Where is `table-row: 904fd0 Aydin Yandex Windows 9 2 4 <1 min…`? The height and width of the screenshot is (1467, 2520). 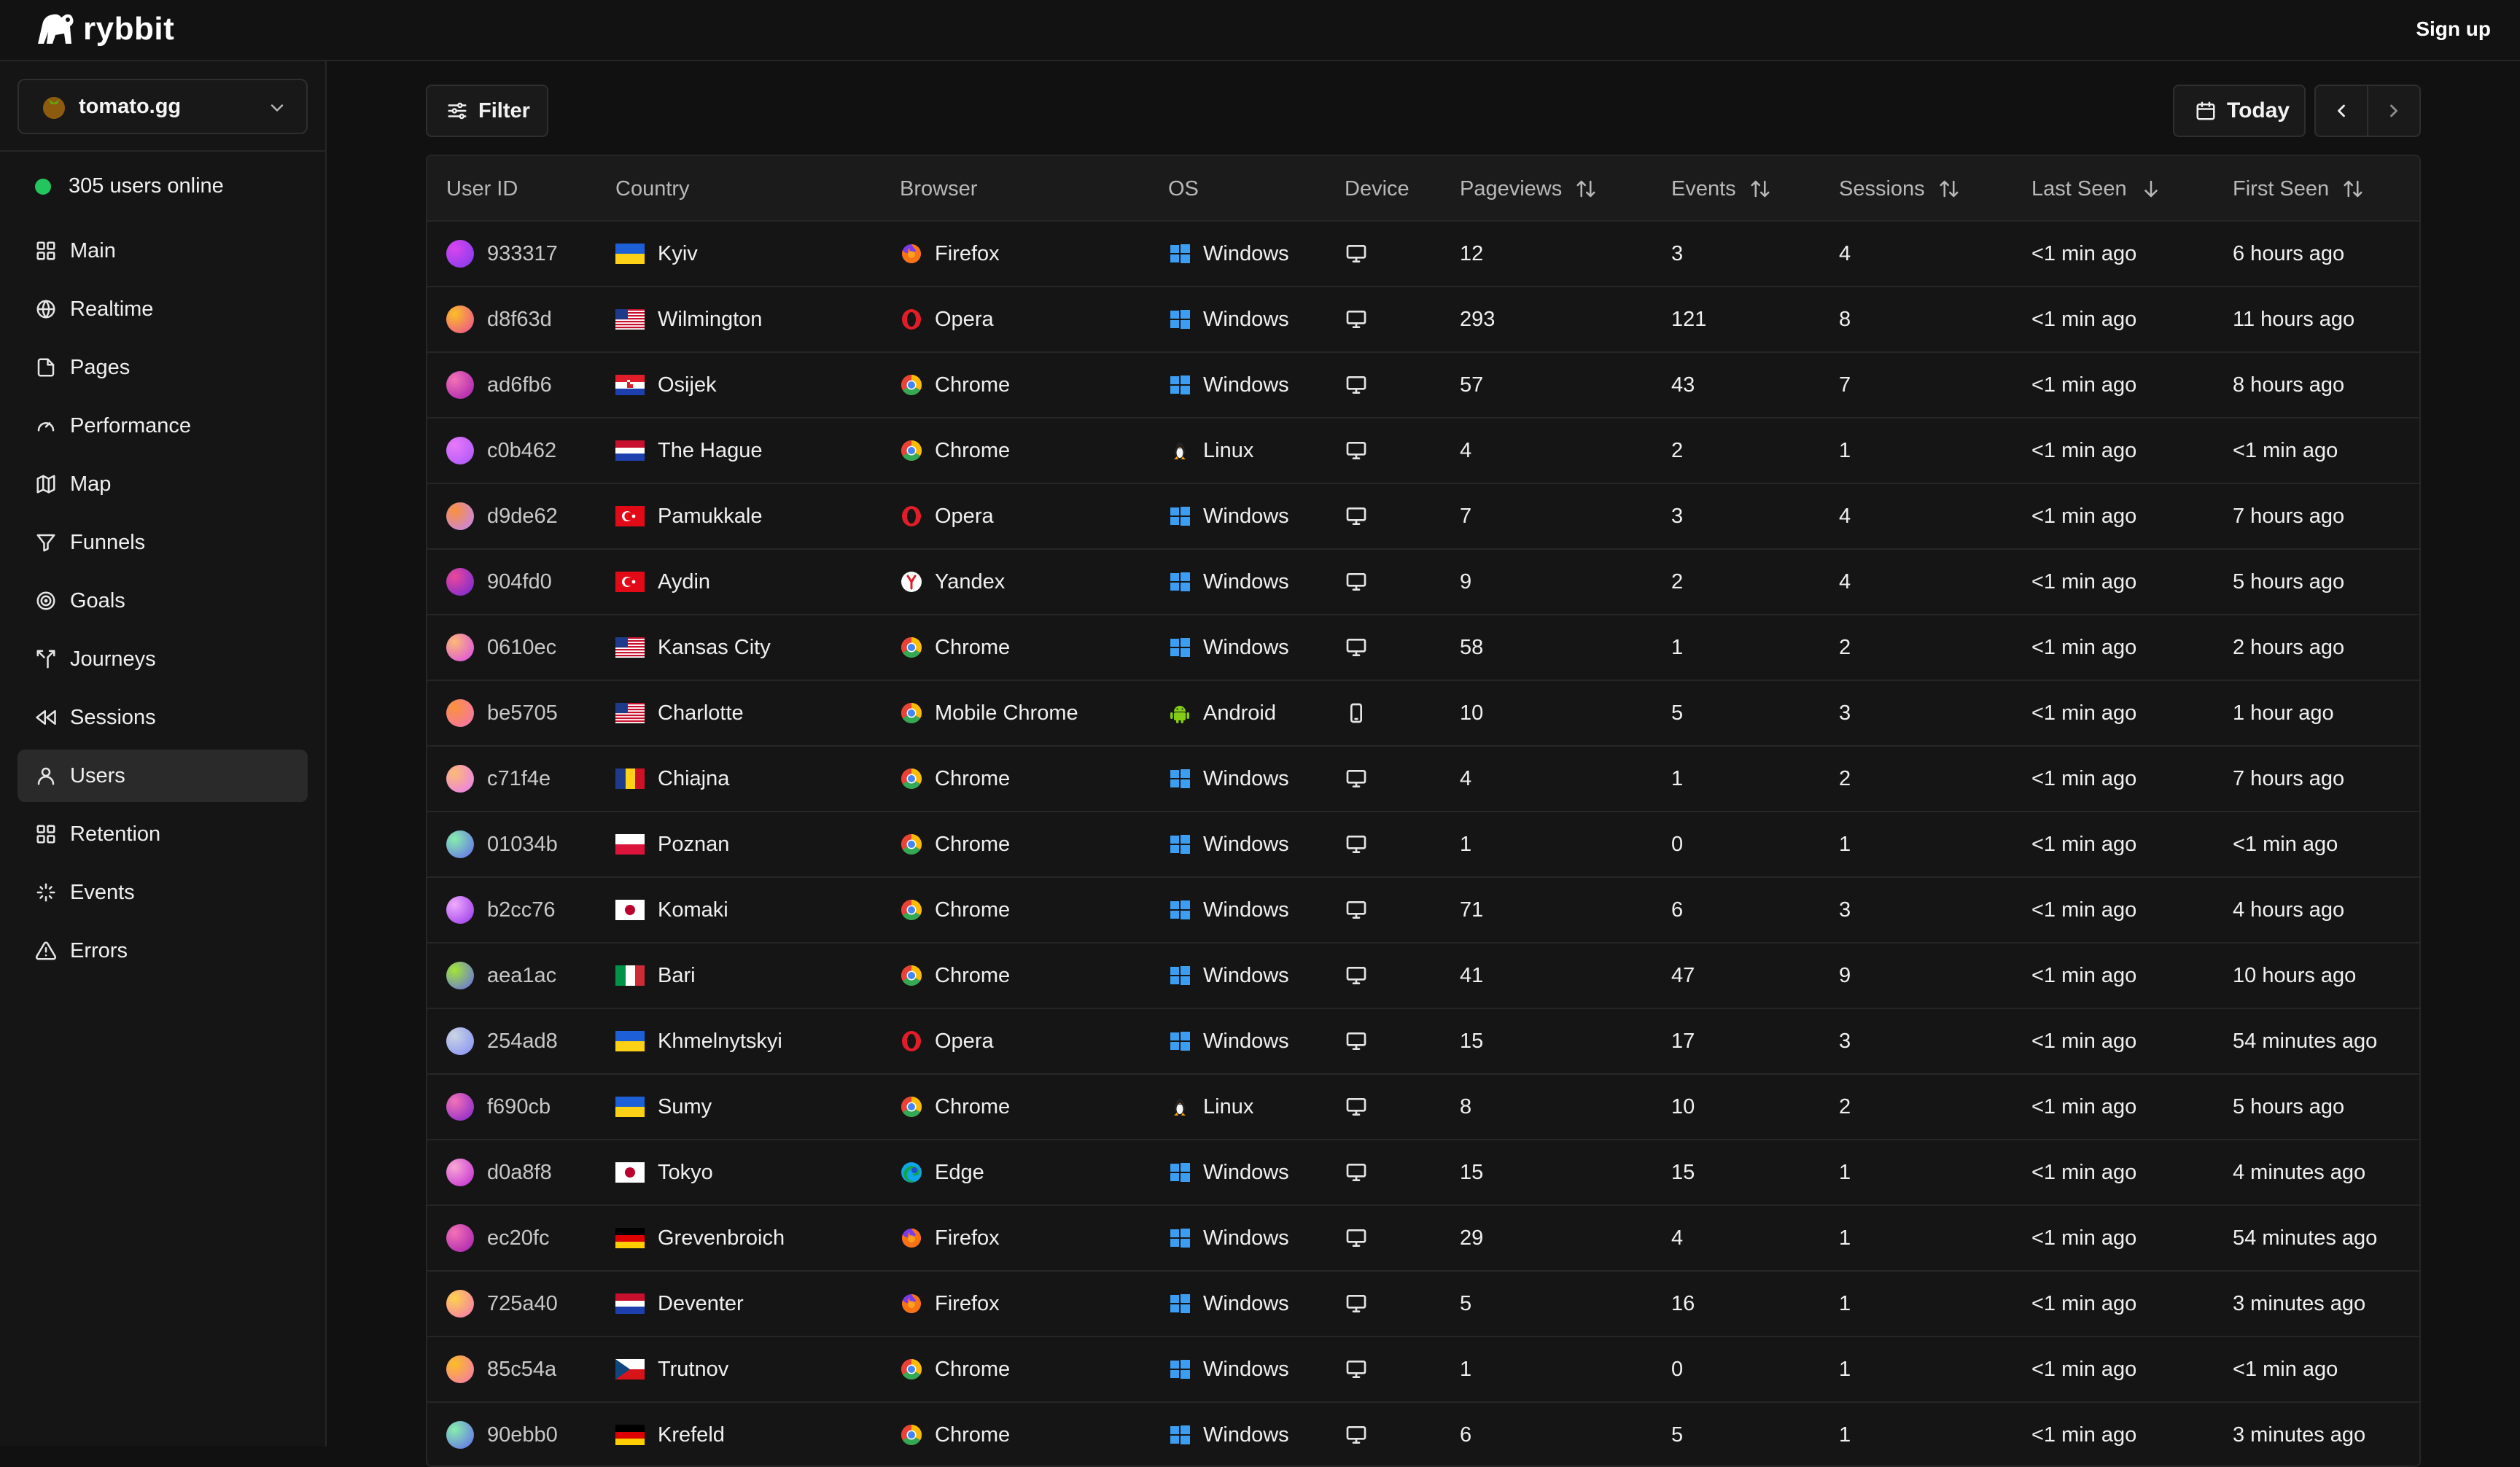 table-row: 904fd0 Aydin Yandex Windows 9 2 4 <1 min… is located at coordinates (1423, 582).